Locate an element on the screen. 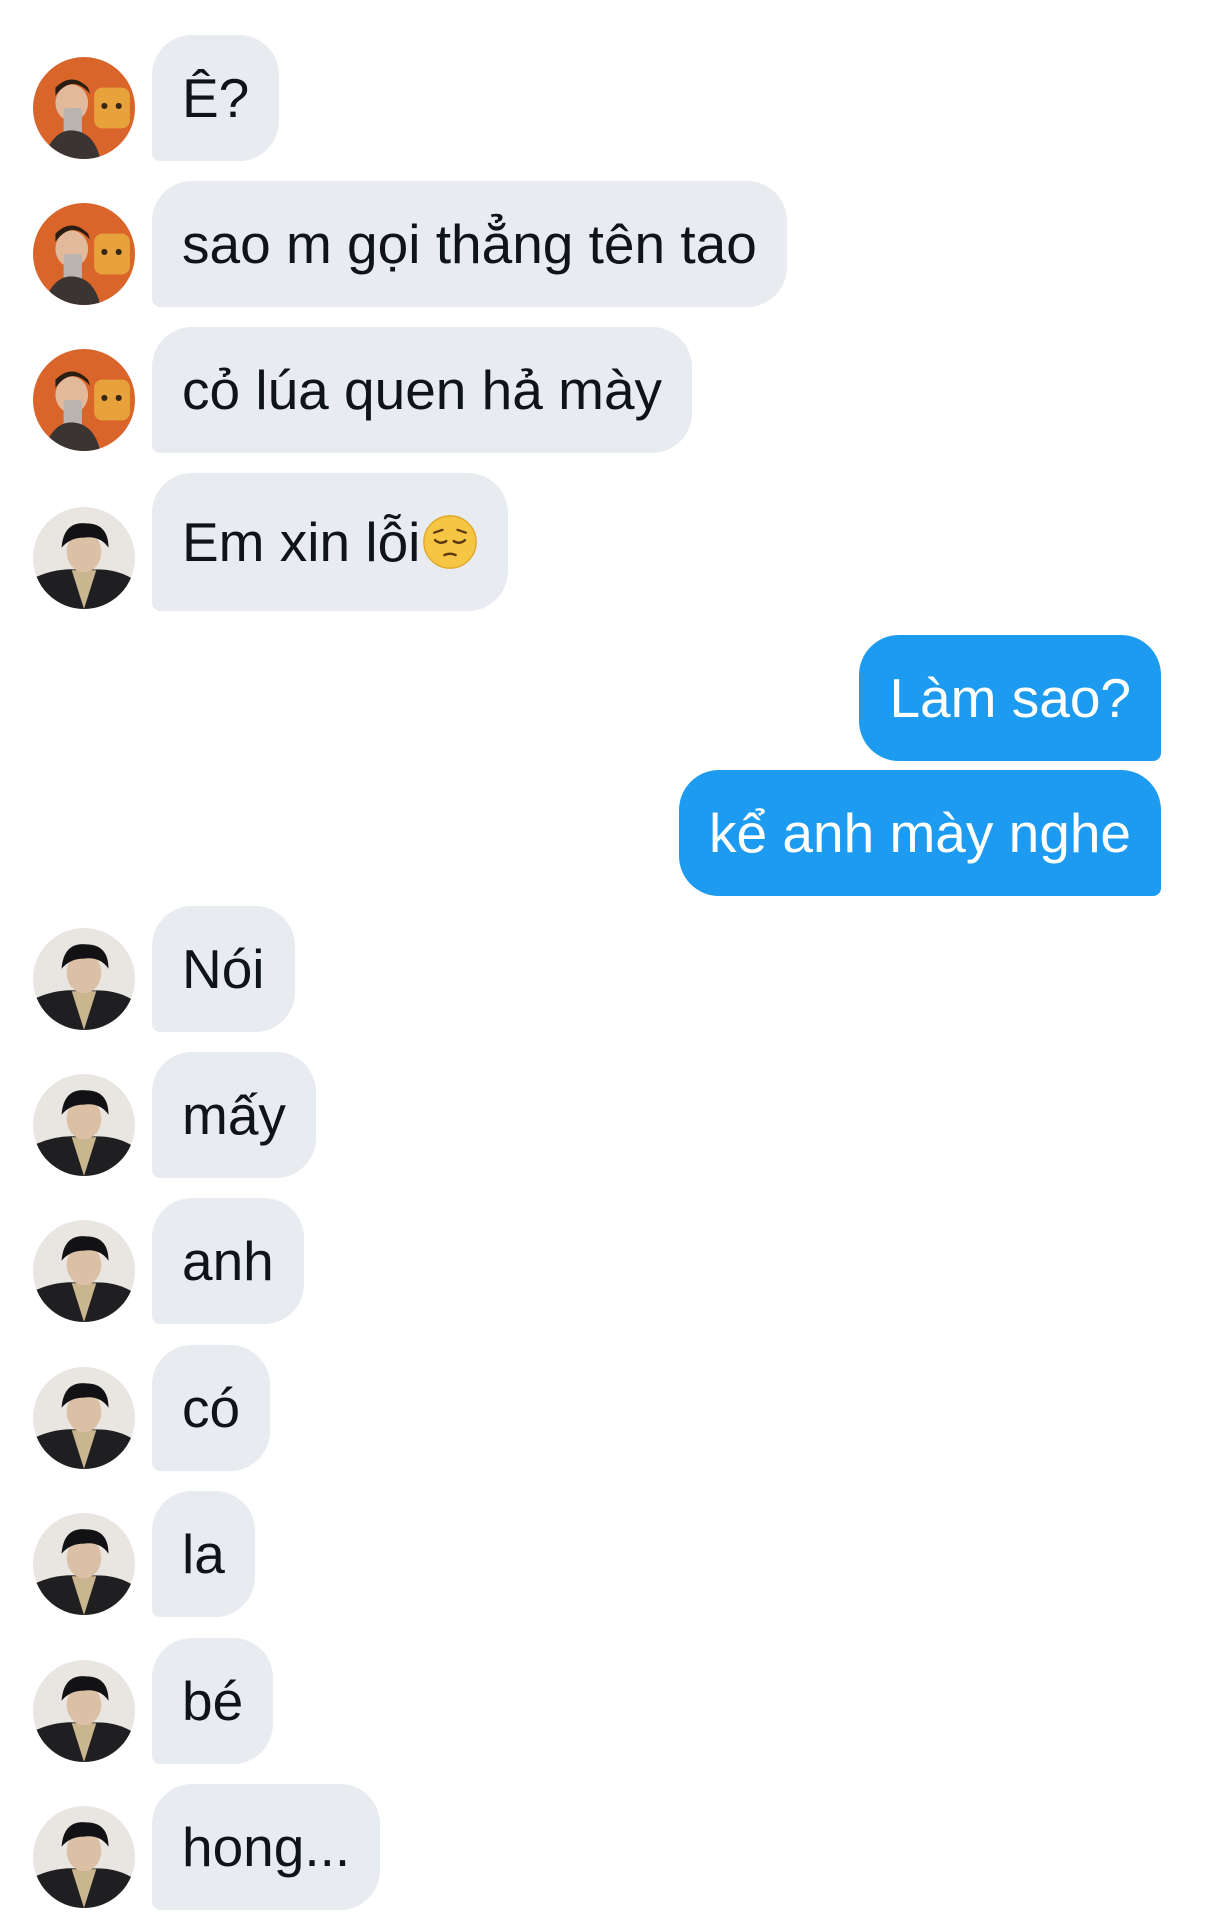 This screenshot has width=1209, height=1920. incoming-message-bubble: mấy is located at coordinates (234, 1115).